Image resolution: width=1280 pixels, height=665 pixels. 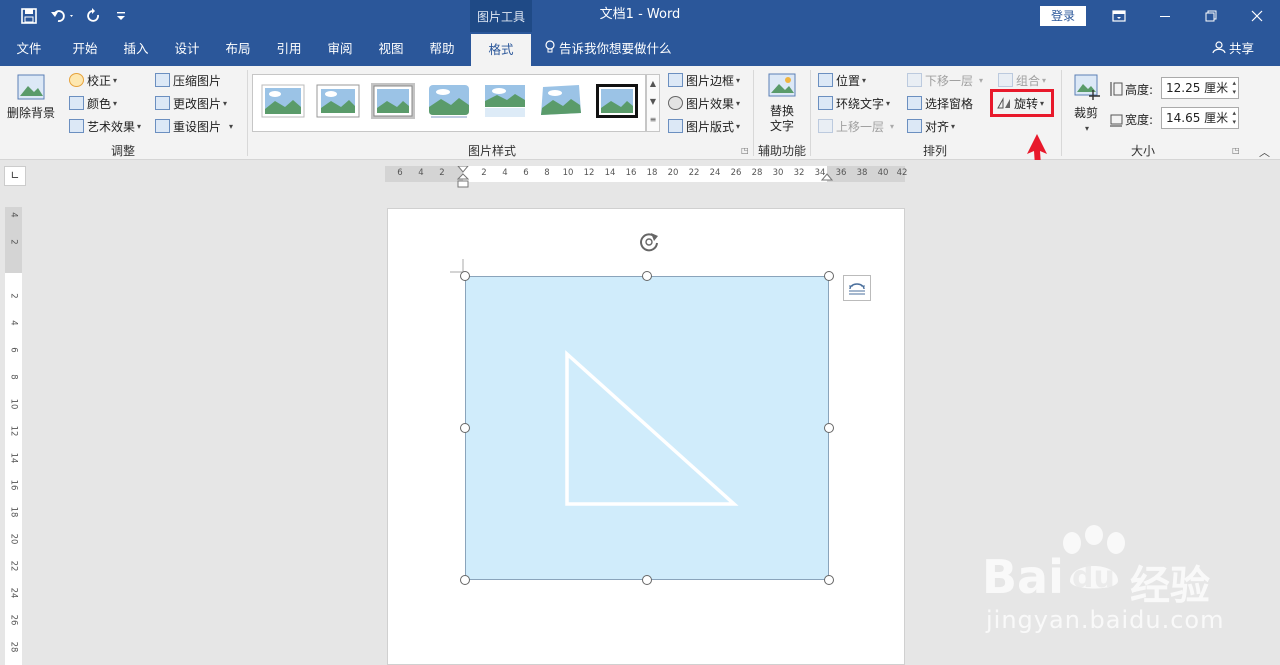 I want to click on height-label-wrap: 高度:, so click(x=1131, y=89).